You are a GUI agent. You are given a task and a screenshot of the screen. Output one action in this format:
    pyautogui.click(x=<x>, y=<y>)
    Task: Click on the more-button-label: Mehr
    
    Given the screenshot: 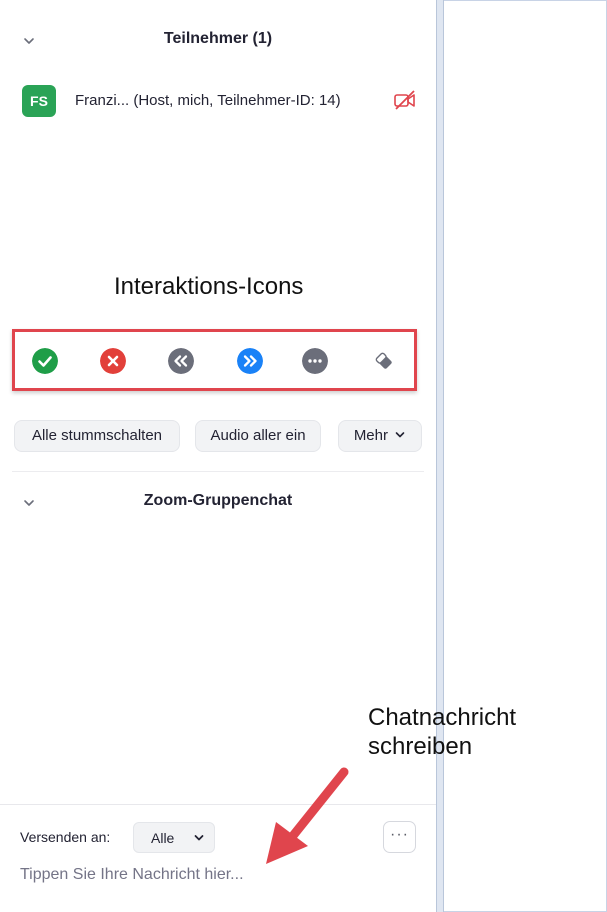 What is the action you would take?
    pyautogui.click(x=370, y=435)
    